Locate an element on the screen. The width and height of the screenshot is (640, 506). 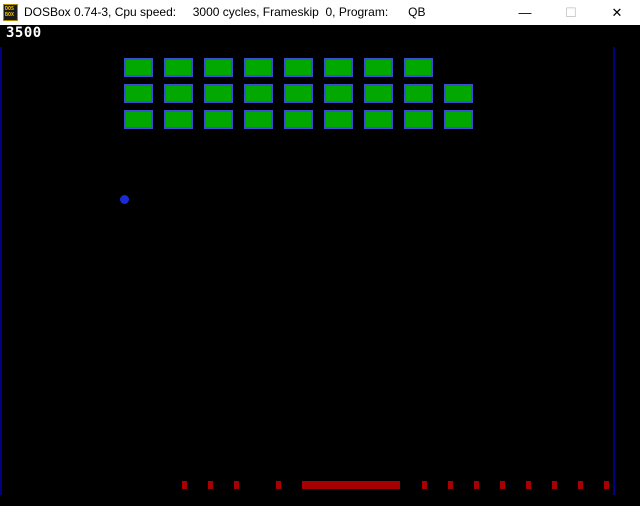
maximize-button: ☐ is located at coordinates (571, 12).